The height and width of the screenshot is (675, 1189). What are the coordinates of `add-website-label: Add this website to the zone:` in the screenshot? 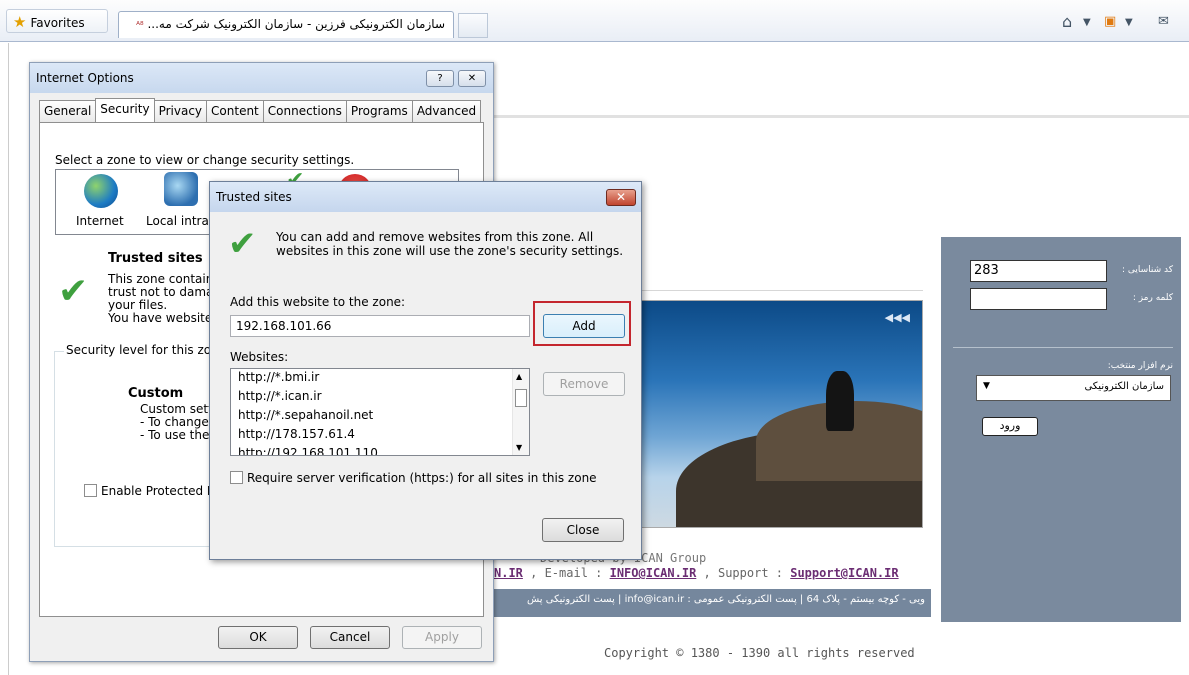 It's located at (318, 302).